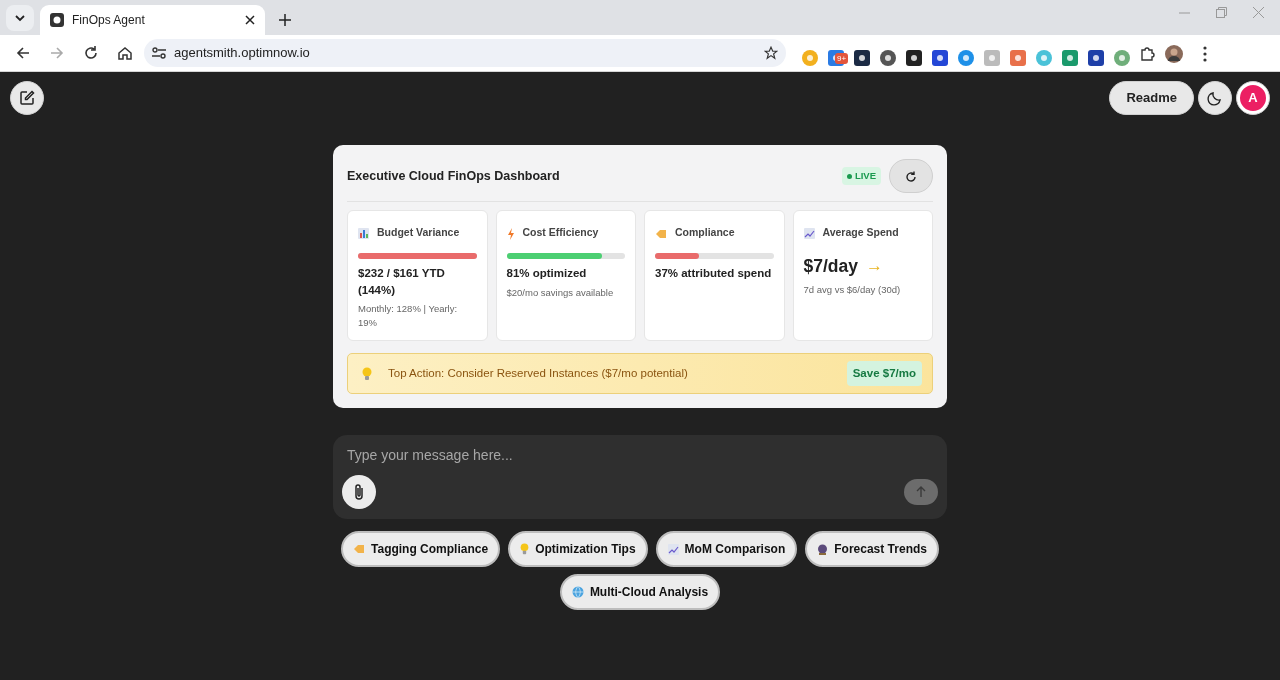 The image size is (1280, 680). Describe the element at coordinates (1253, 98) in the screenshot. I see `user-avatar: A` at that location.